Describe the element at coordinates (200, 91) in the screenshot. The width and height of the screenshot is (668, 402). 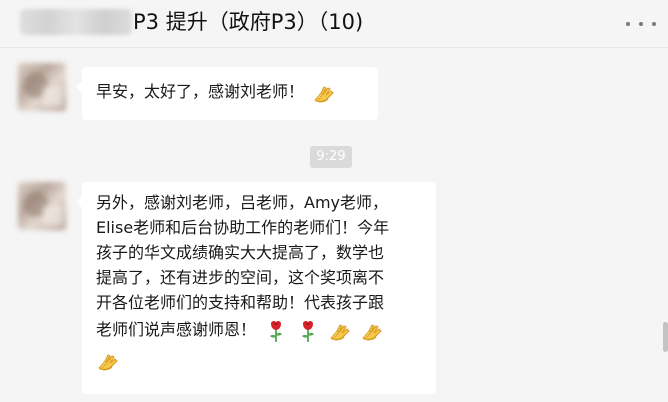
I see `message-text: 早安，太好了，感谢刘老师！` at that location.